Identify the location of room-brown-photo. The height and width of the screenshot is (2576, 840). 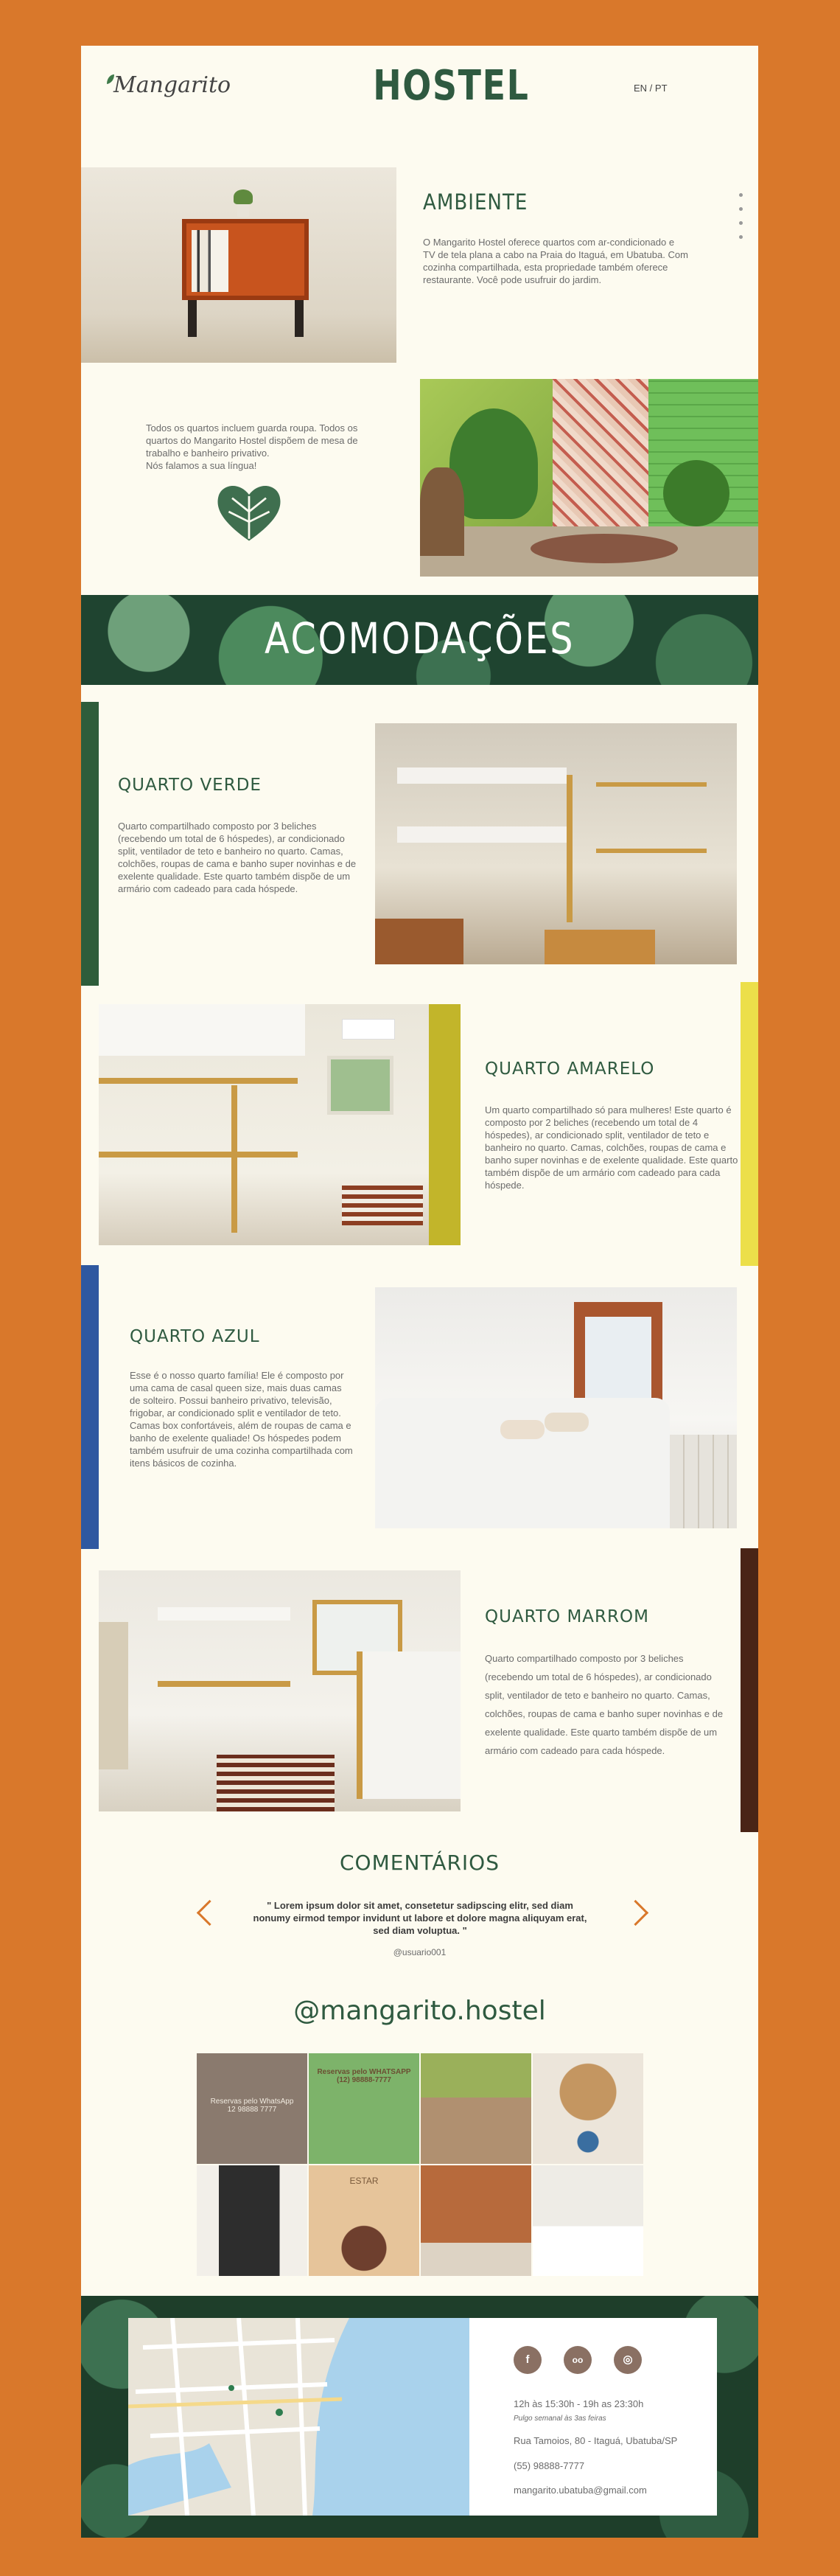
(280, 1690).